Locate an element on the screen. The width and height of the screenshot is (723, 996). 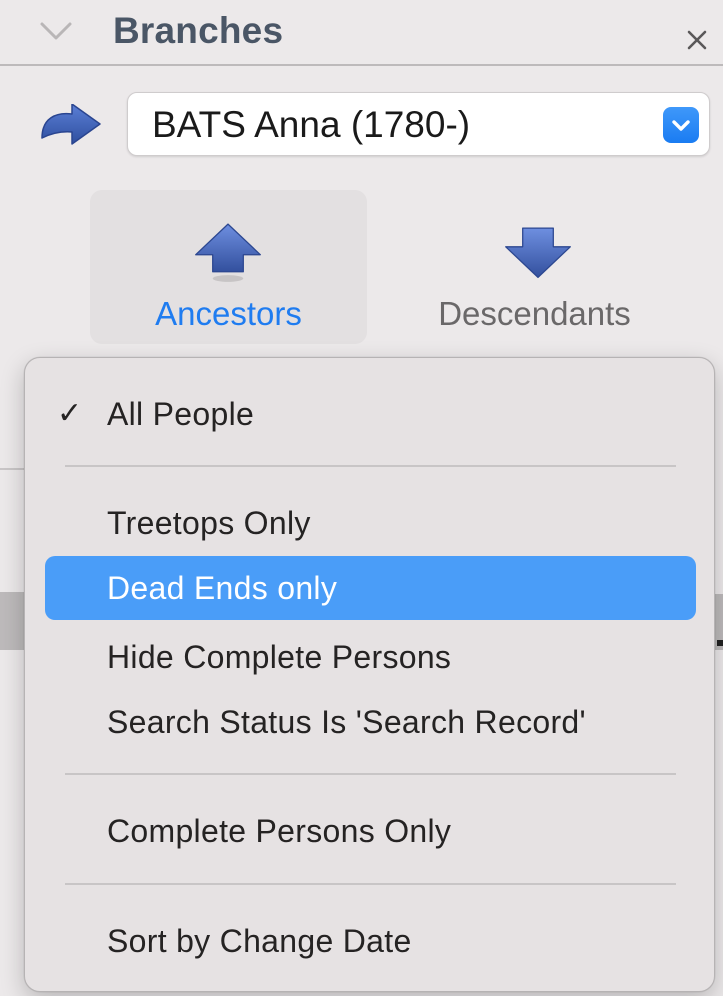
descendants-button: Descendants is located at coordinates (534, 267).